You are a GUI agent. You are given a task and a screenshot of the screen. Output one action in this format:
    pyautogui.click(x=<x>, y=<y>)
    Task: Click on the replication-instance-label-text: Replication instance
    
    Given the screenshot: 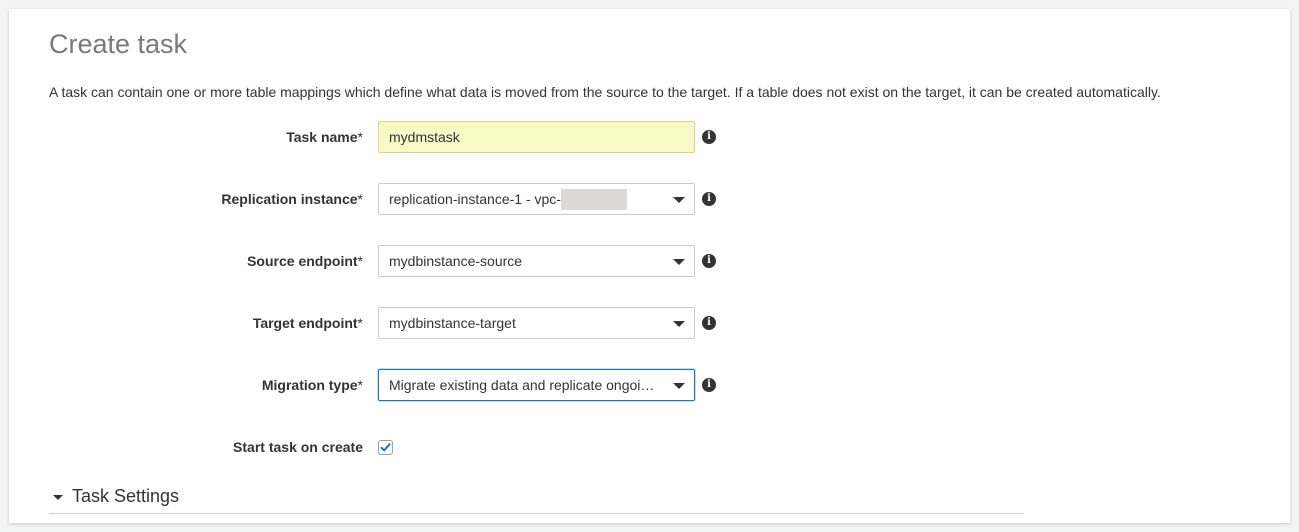 What is the action you would take?
    pyautogui.click(x=289, y=199)
    